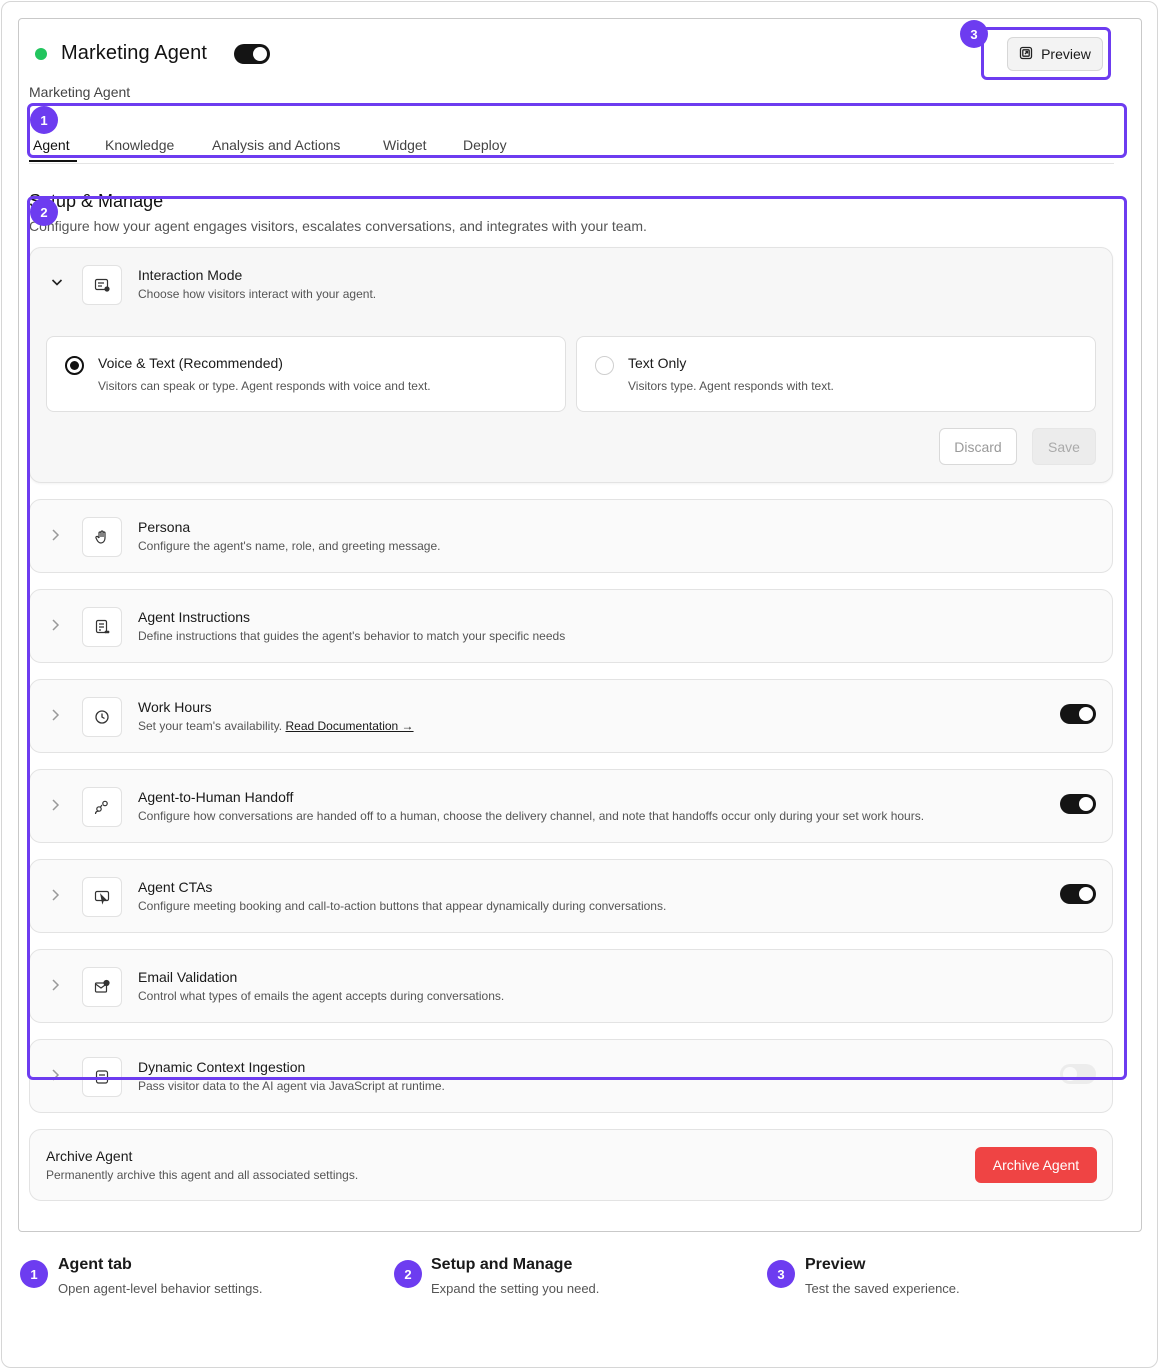 Image resolution: width=1160 pixels, height=1370 pixels. Describe the element at coordinates (502, 1264) in the screenshot. I see `legend-title-setup-manage: Setup and Manage` at that location.